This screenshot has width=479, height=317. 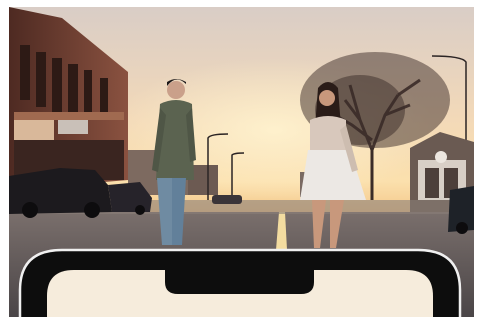 I want to click on parked-car-right, so click(x=461, y=210).